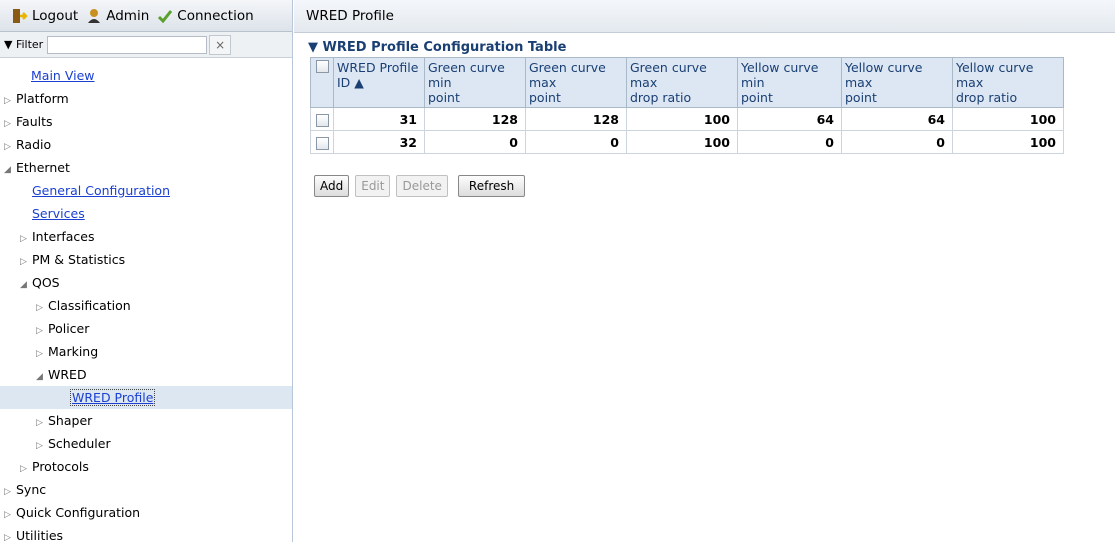 The height and width of the screenshot is (550, 1115). Describe the element at coordinates (146, 98) in the screenshot. I see `tree-item-platform: ▷ Platform` at that location.